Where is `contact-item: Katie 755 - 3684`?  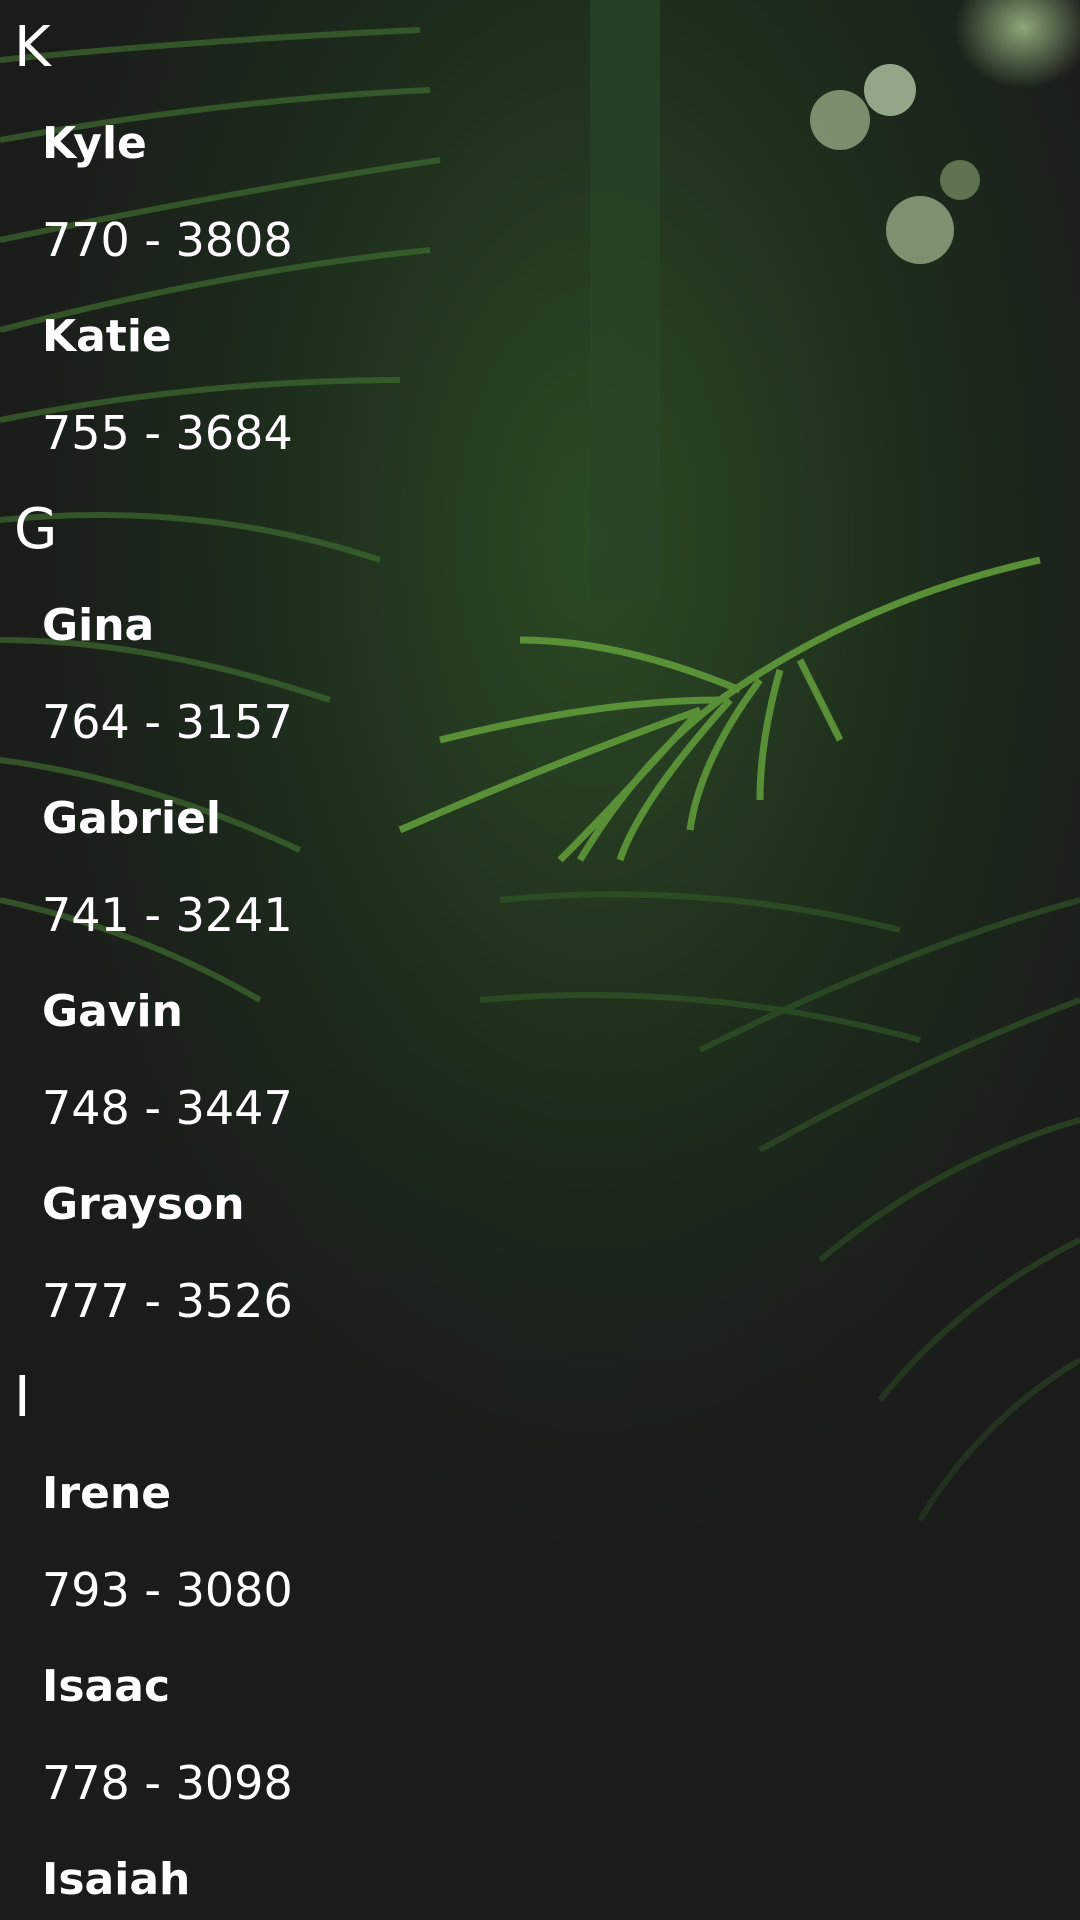 contact-item: Katie 755 - 3684 is located at coordinates (540, 385).